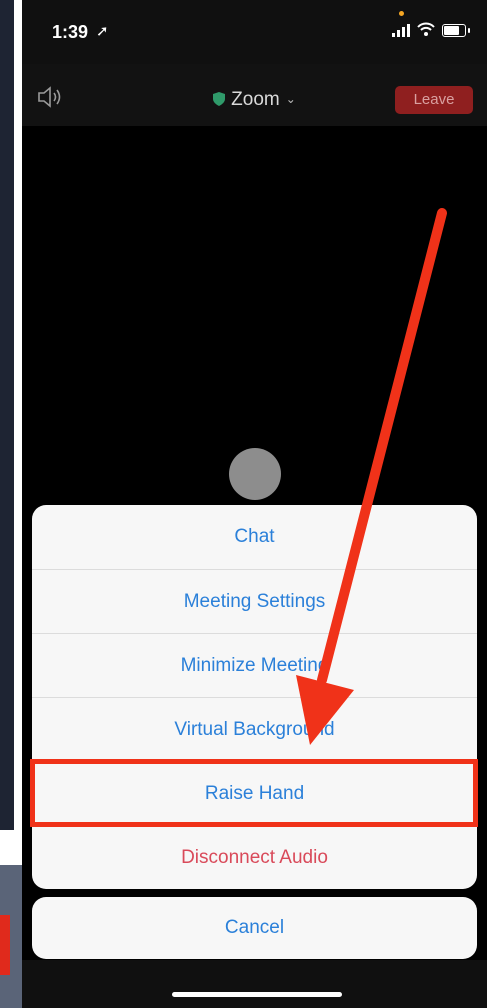 This screenshot has width=487, height=1008. Describe the element at coordinates (434, 100) in the screenshot. I see `leave-button: Leave` at that location.